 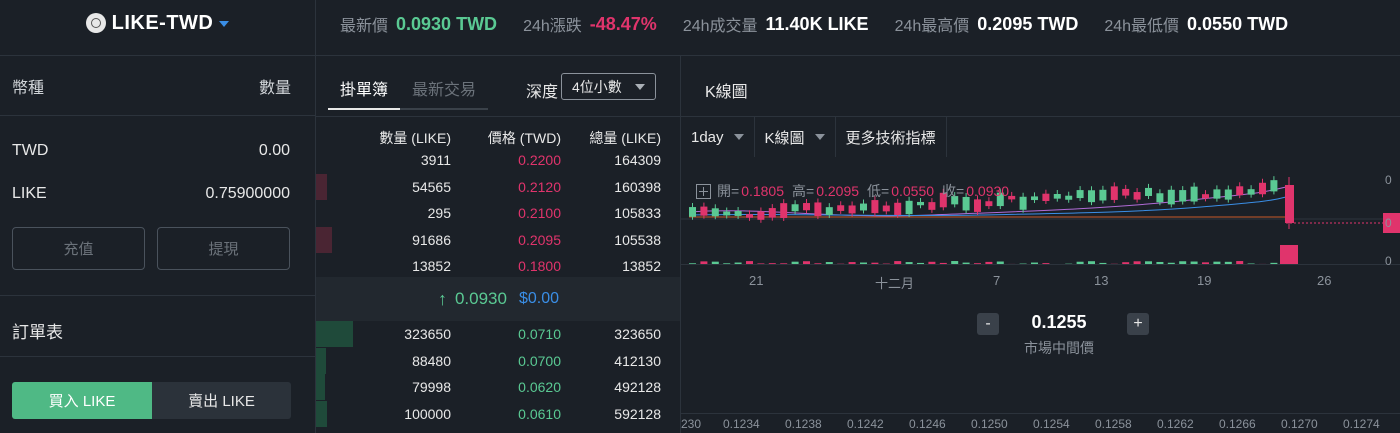 What do you see at coordinates (1051, 424) in the screenshot?
I see `depth-price-tick: 0.1254` at bounding box center [1051, 424].